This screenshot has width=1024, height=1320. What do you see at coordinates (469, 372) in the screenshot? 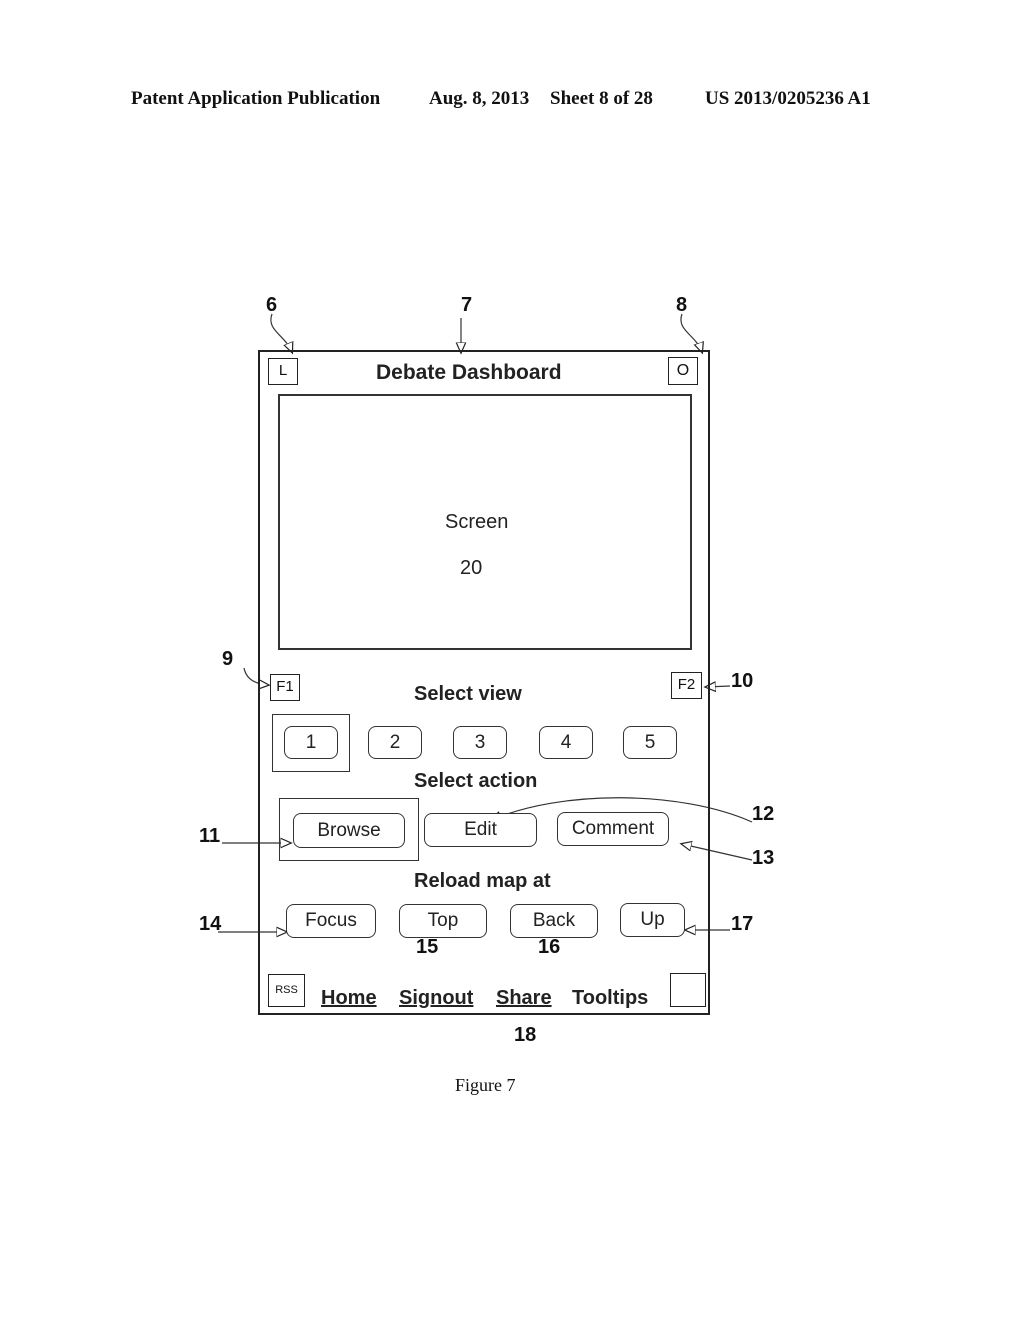
I see `dashboard-title: Debate Dashboard` at bounding box center [469, 372].